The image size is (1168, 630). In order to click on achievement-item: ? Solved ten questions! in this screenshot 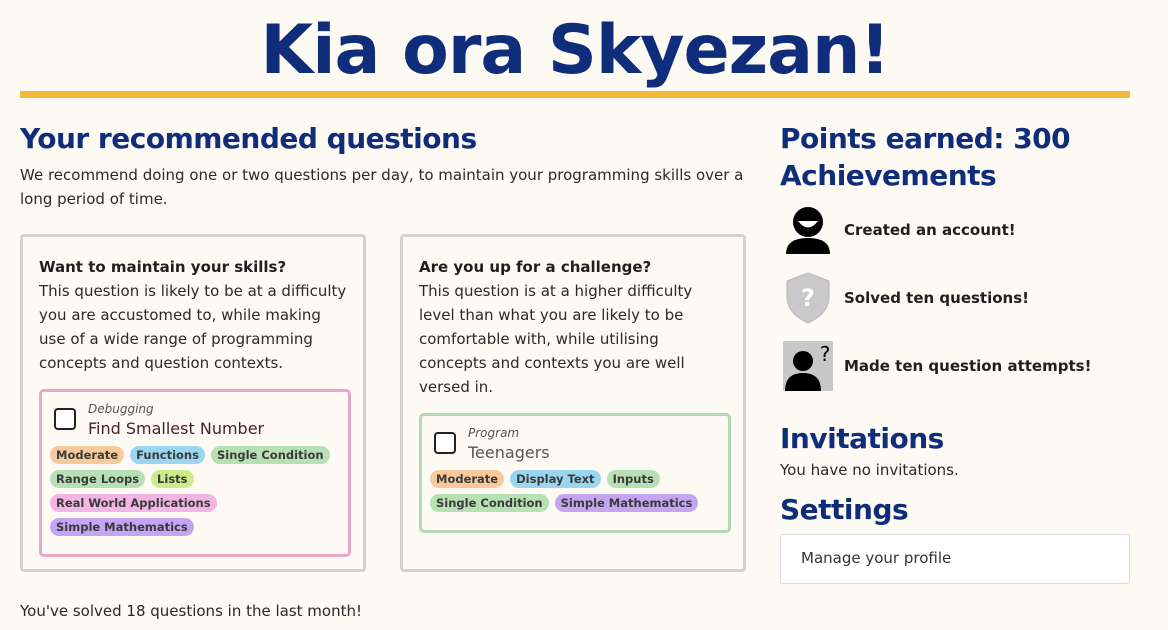, I will do `click(960, 298)`.